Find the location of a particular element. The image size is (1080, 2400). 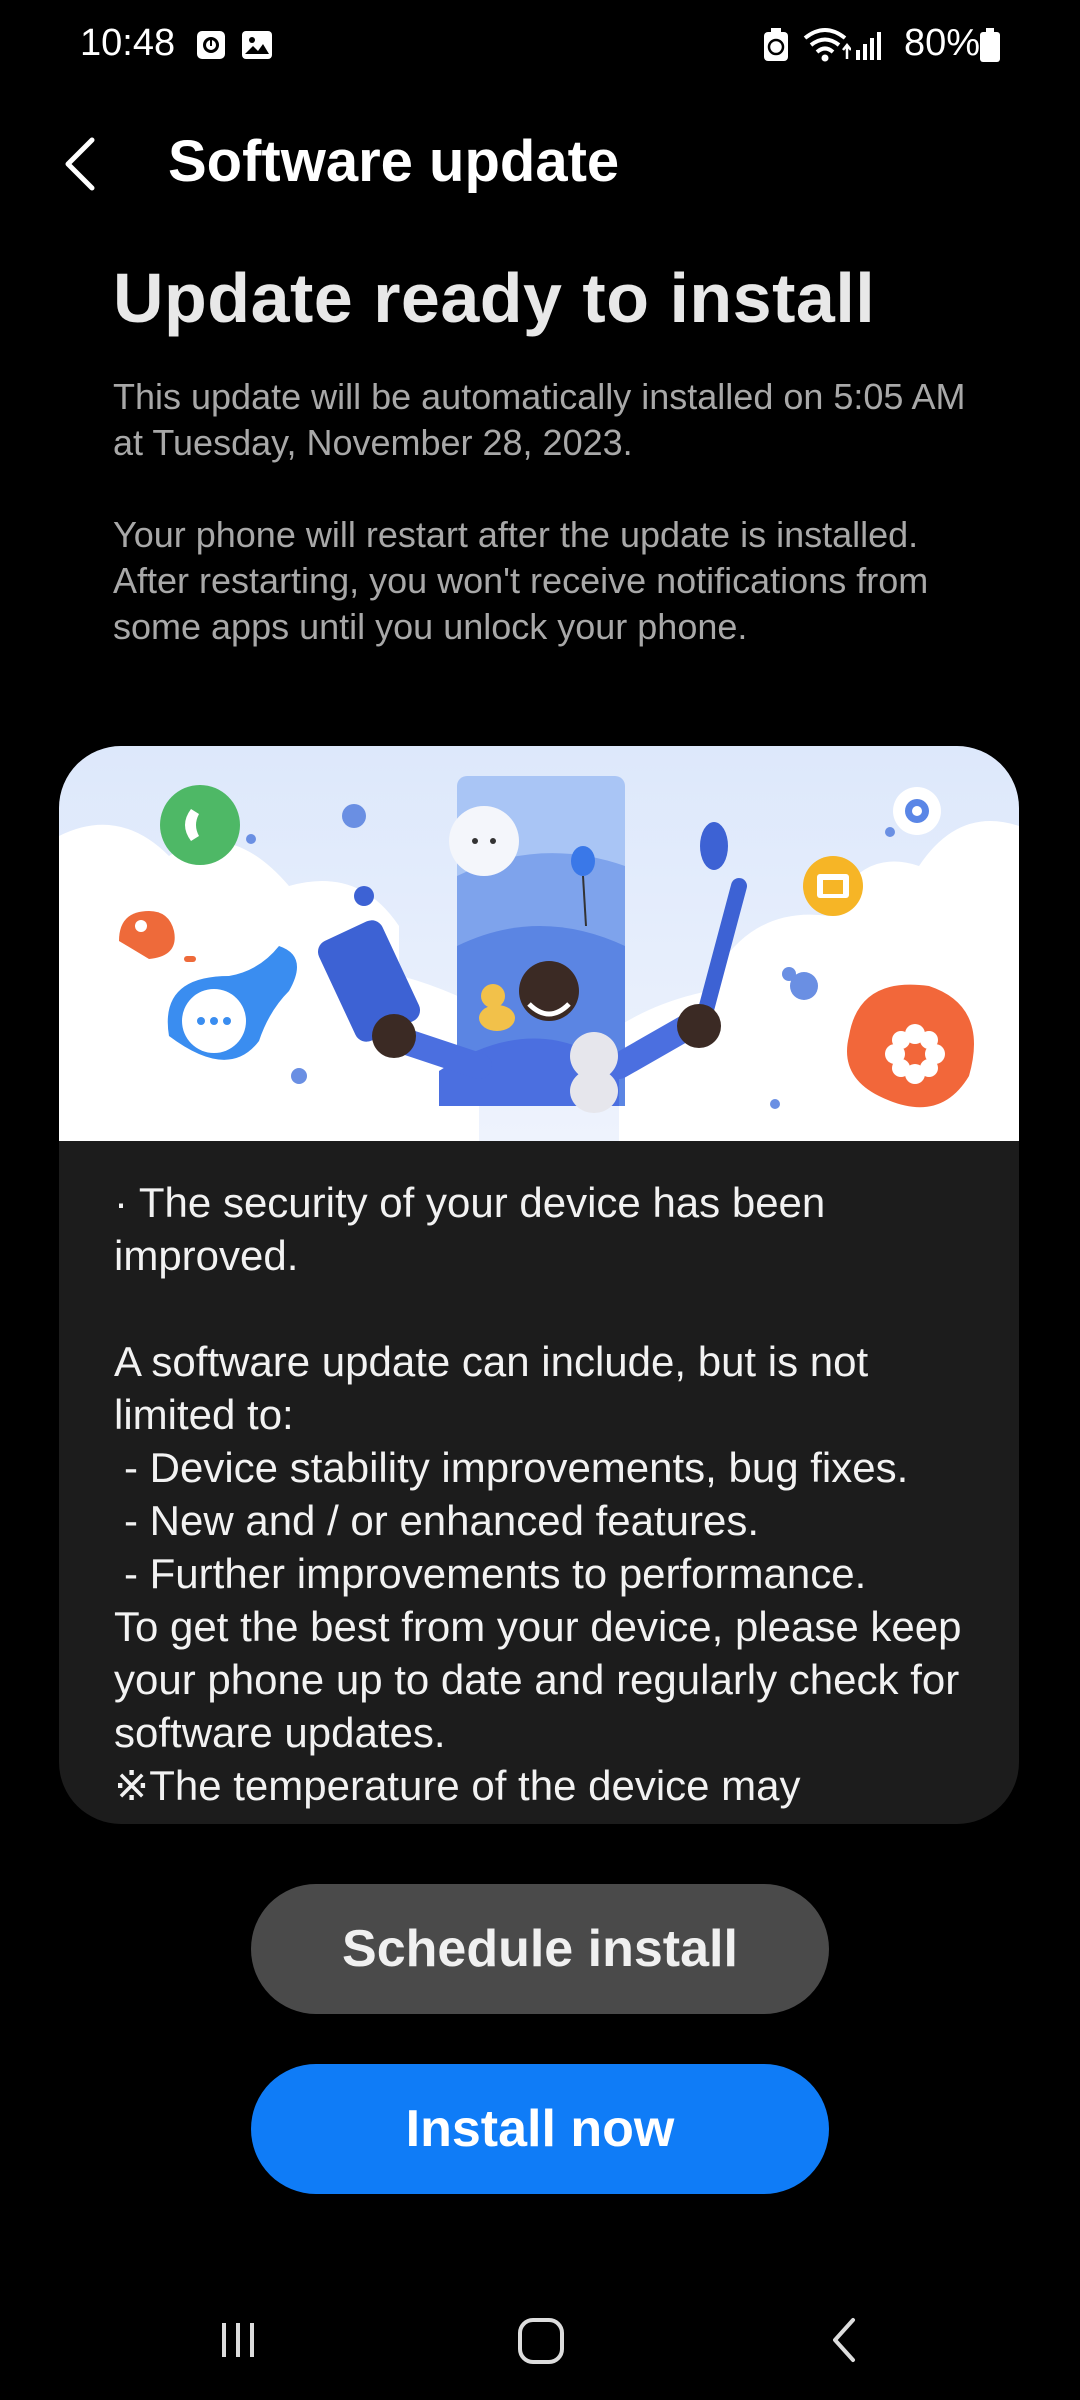

status-bar: 10:48 80% is located at coordinates (540, 46).